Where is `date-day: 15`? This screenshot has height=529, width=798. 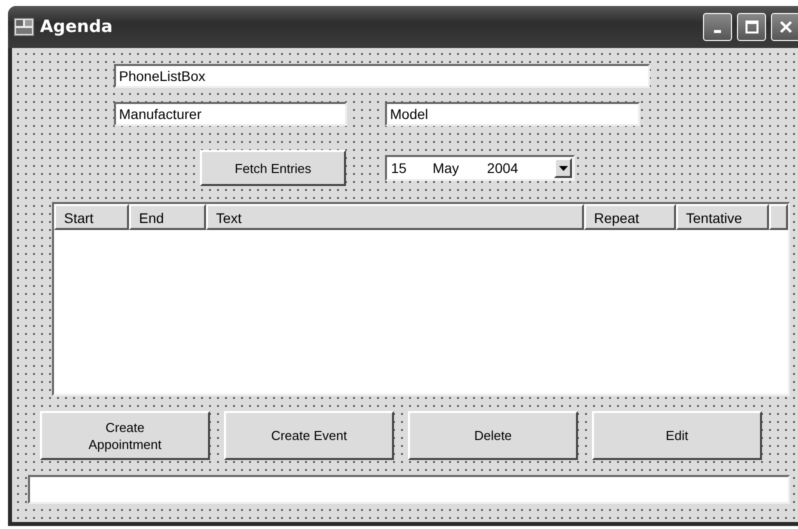
date-day: 15 is located at coordinates (399, 168).